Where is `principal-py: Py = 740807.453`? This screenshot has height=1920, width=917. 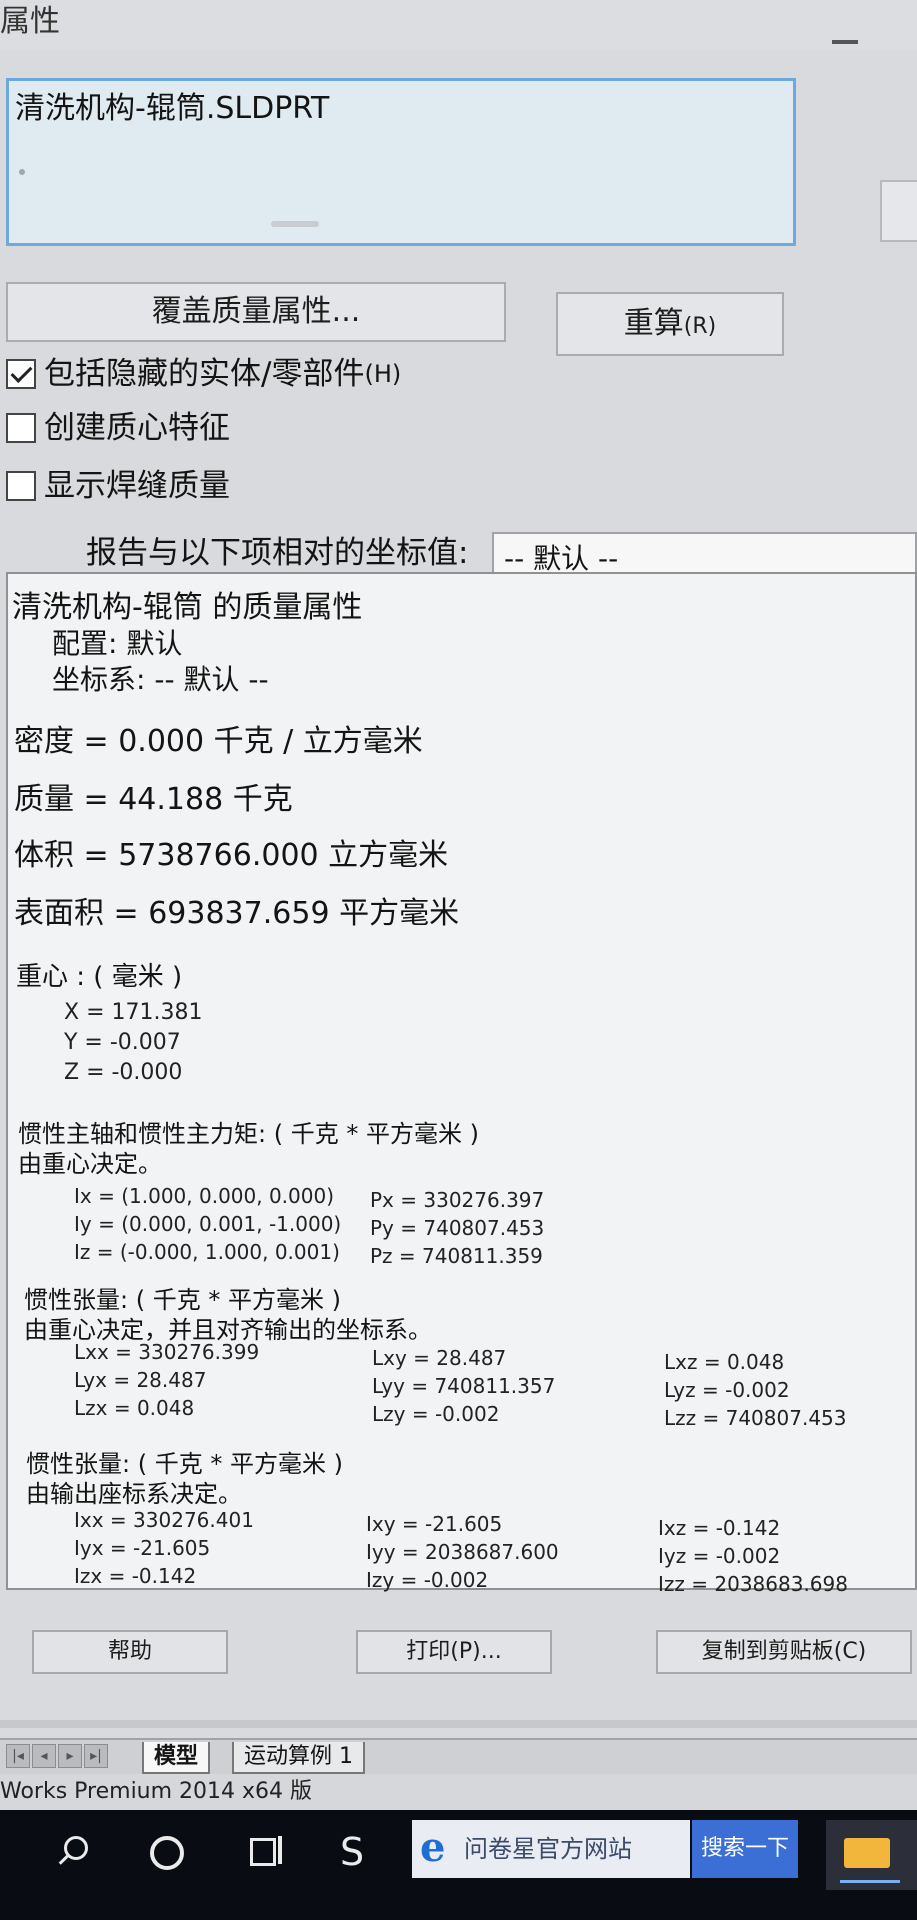
principal-py: Py = 740807.453 is located at coordinates (457, 1228).